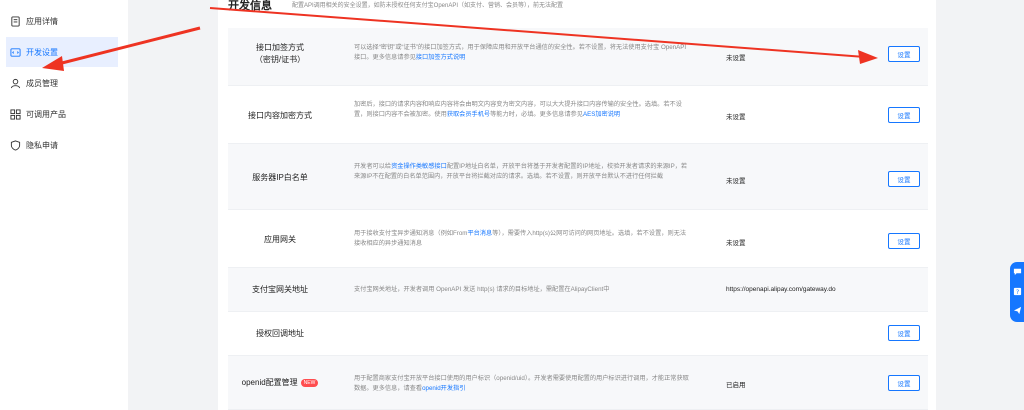  Describe the element at coordinates (280, 54) in the screenshot. I see `row-name: 接口加签方式 （密钥/证书）` at that location.